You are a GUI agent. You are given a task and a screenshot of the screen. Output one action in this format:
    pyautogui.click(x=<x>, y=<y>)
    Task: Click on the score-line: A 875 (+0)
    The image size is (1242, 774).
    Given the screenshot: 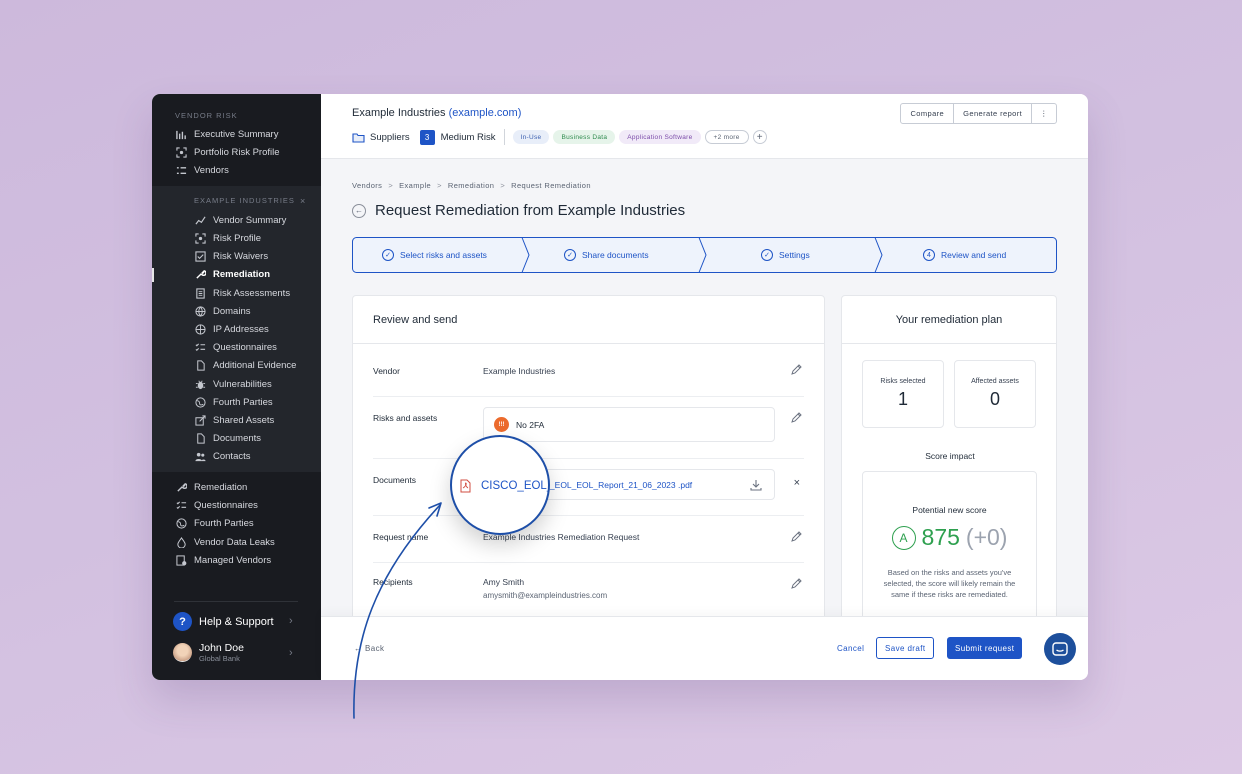 What is the action you would take?
    pyautogui.click(x=949, y=537)
    